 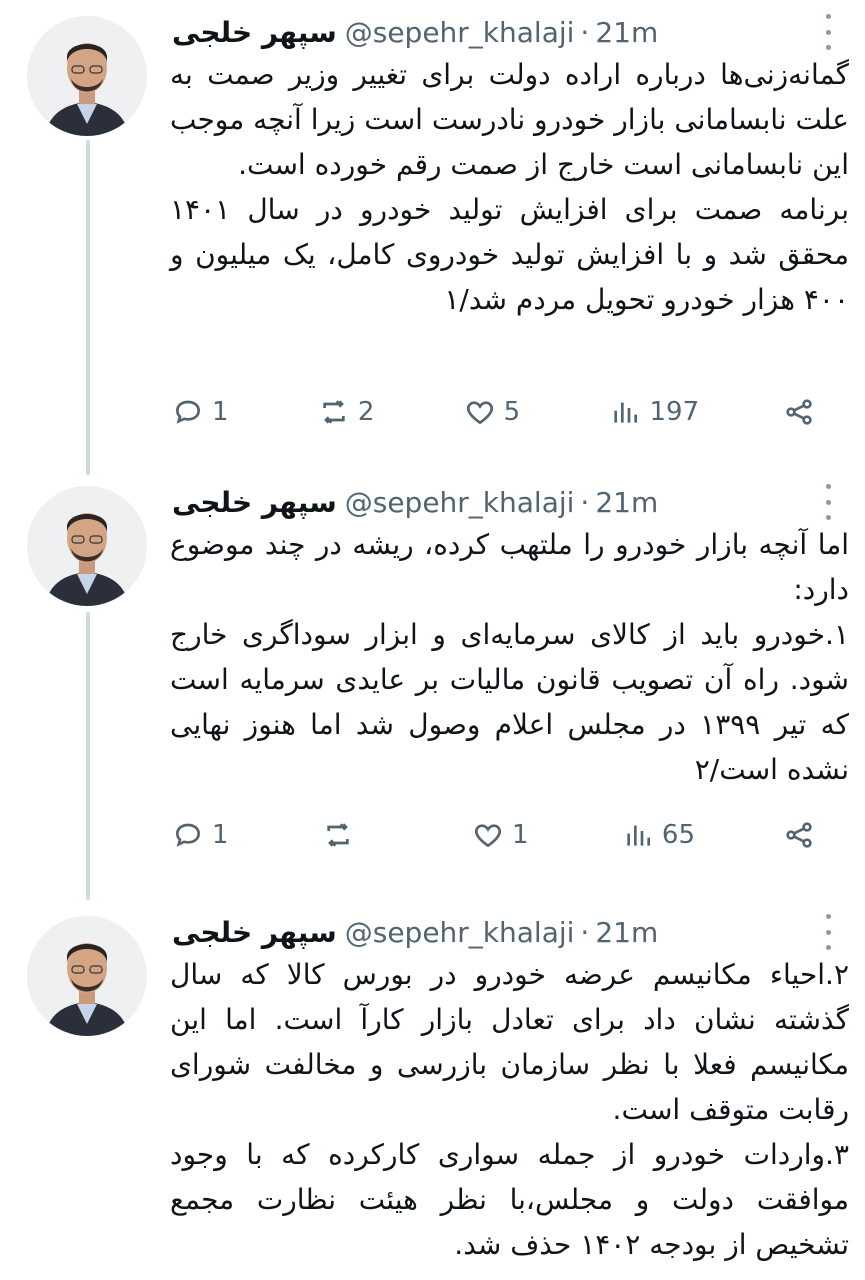 What do you see at coordinates (353, 412) in the screenshot?
I see `retweet-button: 2` at bounding box center [353, 412].